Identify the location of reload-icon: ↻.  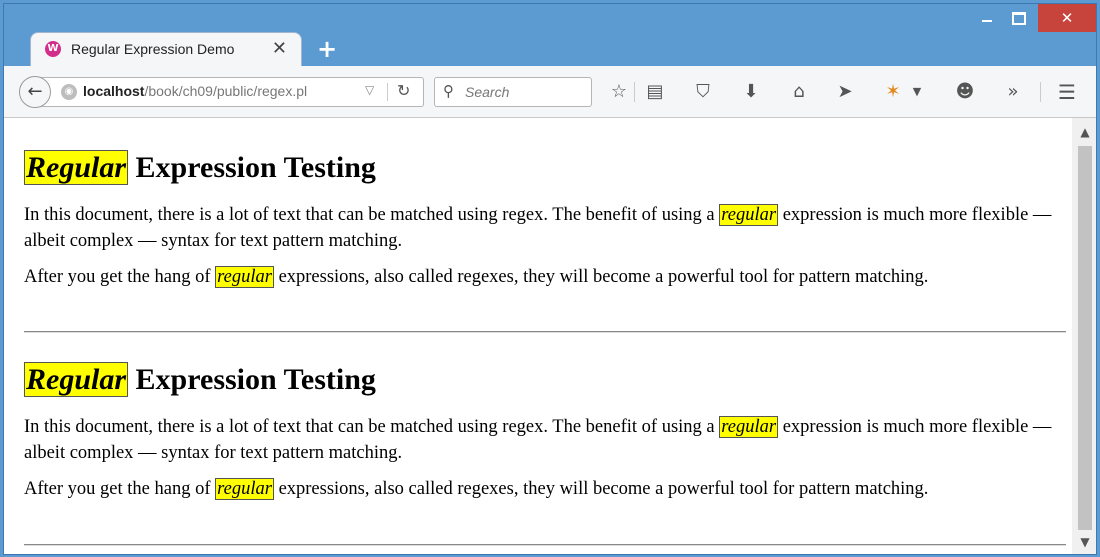
(403, 90).